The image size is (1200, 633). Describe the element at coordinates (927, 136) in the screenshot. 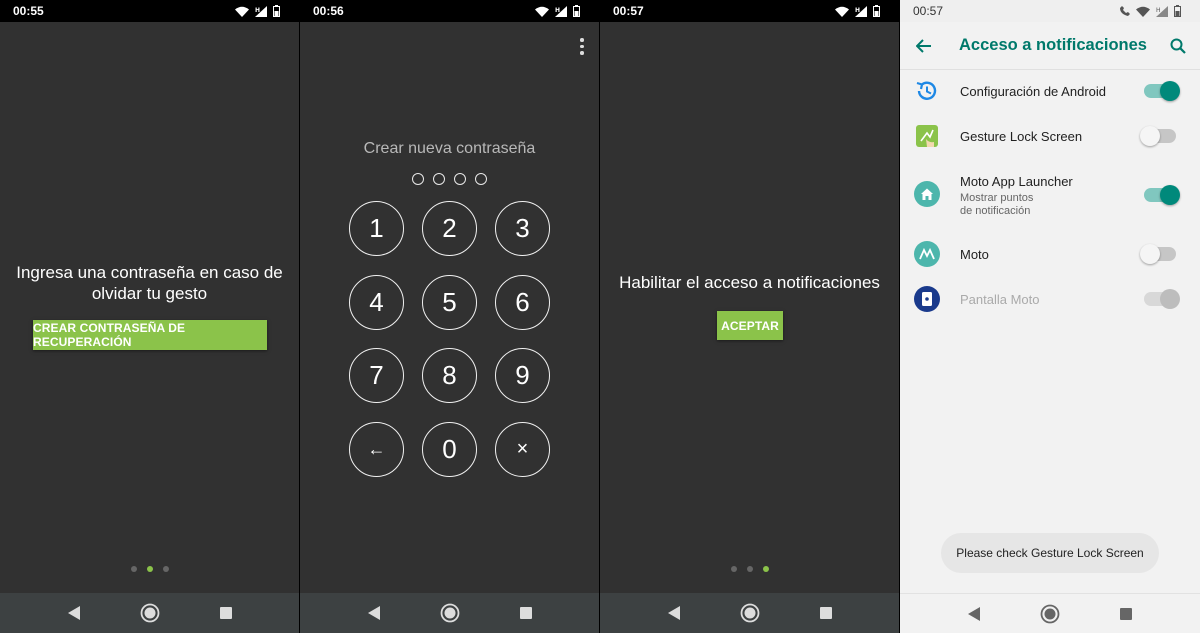

I see `gesture-lock-icon` at that location.